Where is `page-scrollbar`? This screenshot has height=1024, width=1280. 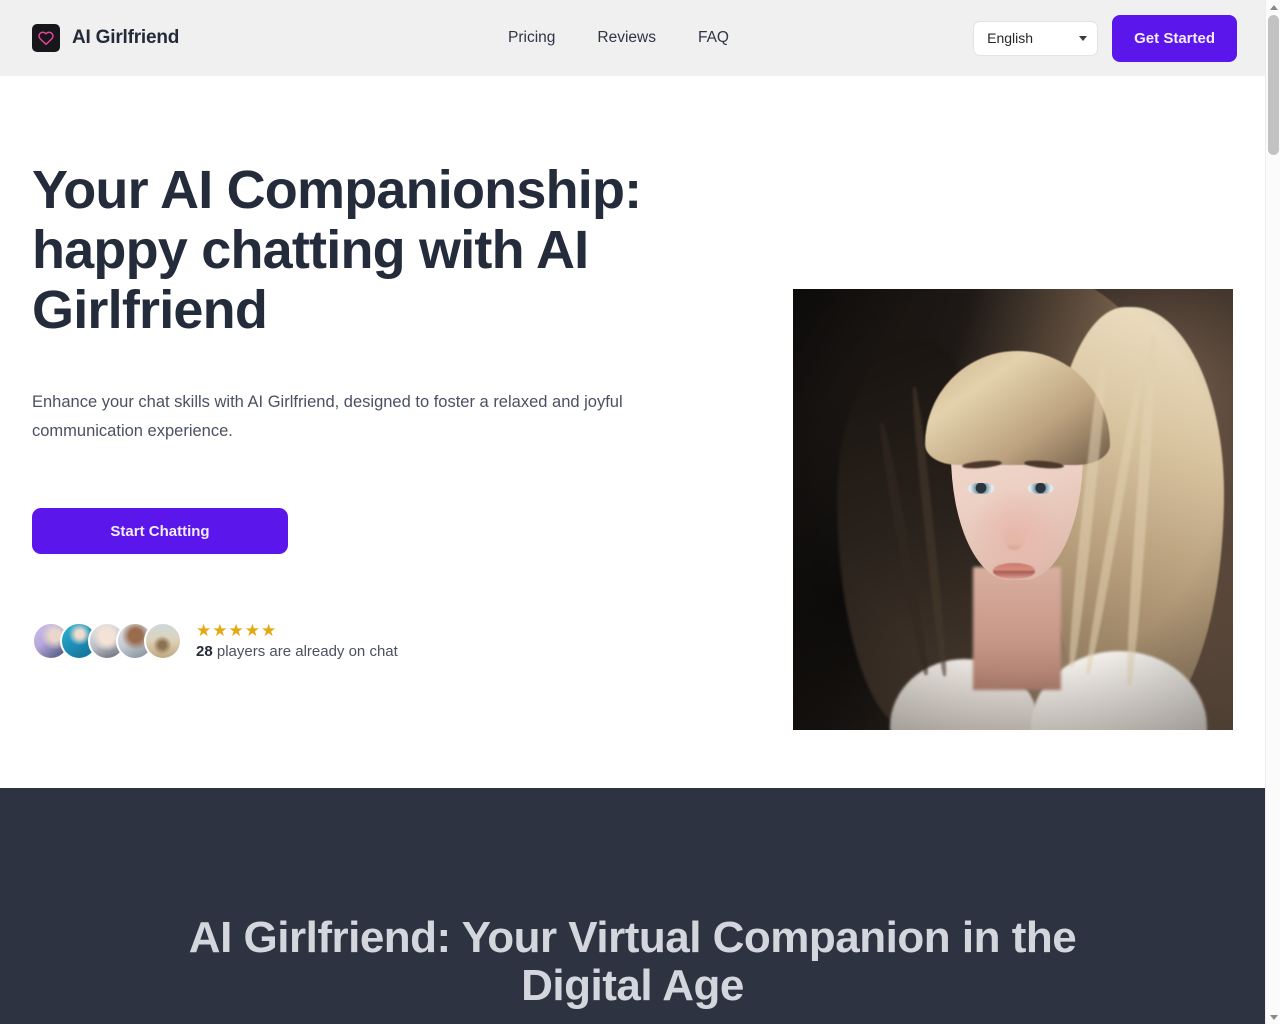
page-scrollbar is located at coordinates (1272, 512).